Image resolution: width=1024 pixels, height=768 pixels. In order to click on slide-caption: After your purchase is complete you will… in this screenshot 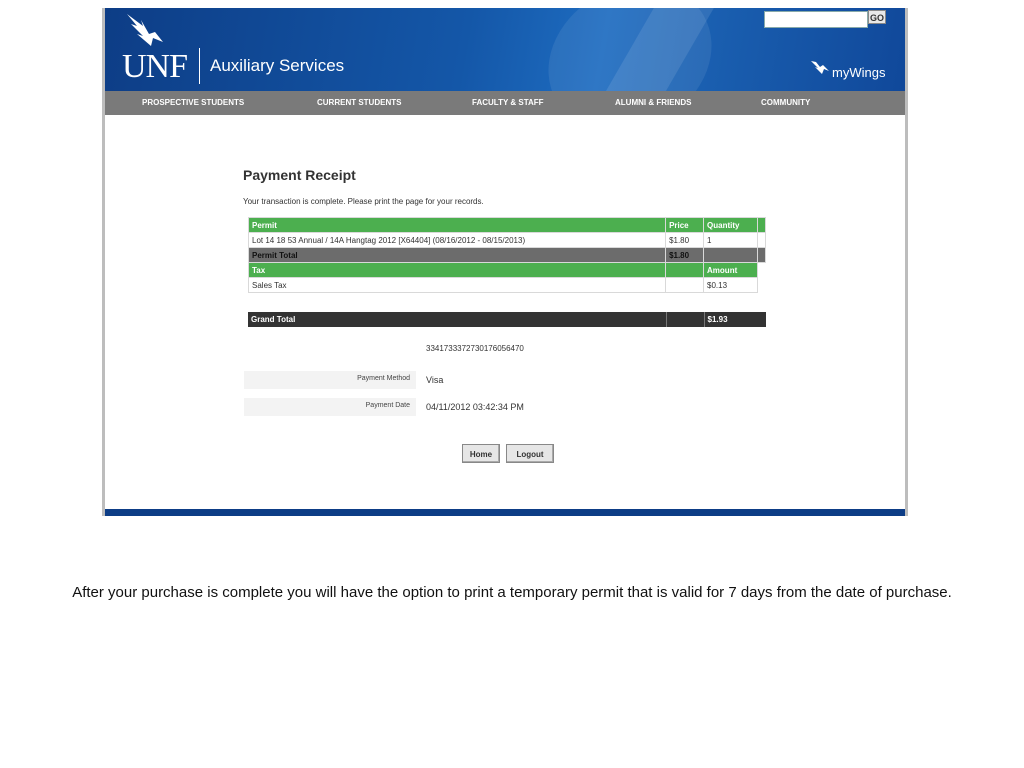, I will do `click(512, 592)`.